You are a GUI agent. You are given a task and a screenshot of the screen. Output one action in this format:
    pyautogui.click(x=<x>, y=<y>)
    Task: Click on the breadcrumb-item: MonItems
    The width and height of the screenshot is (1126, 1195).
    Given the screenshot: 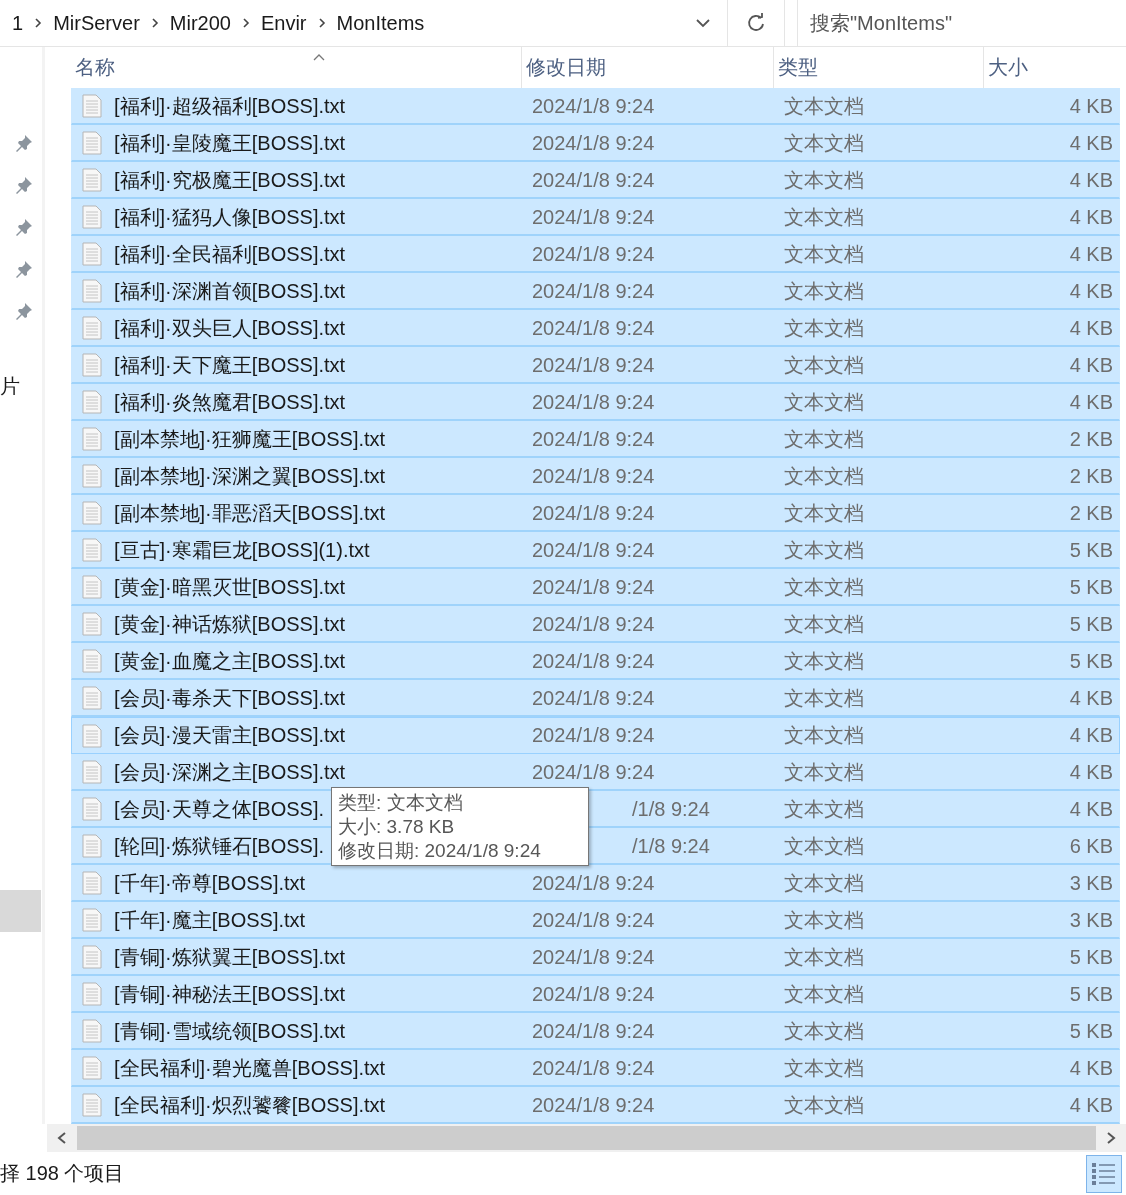 What is the action you would take?
    pyautogui.click(x=380, y=23)
    